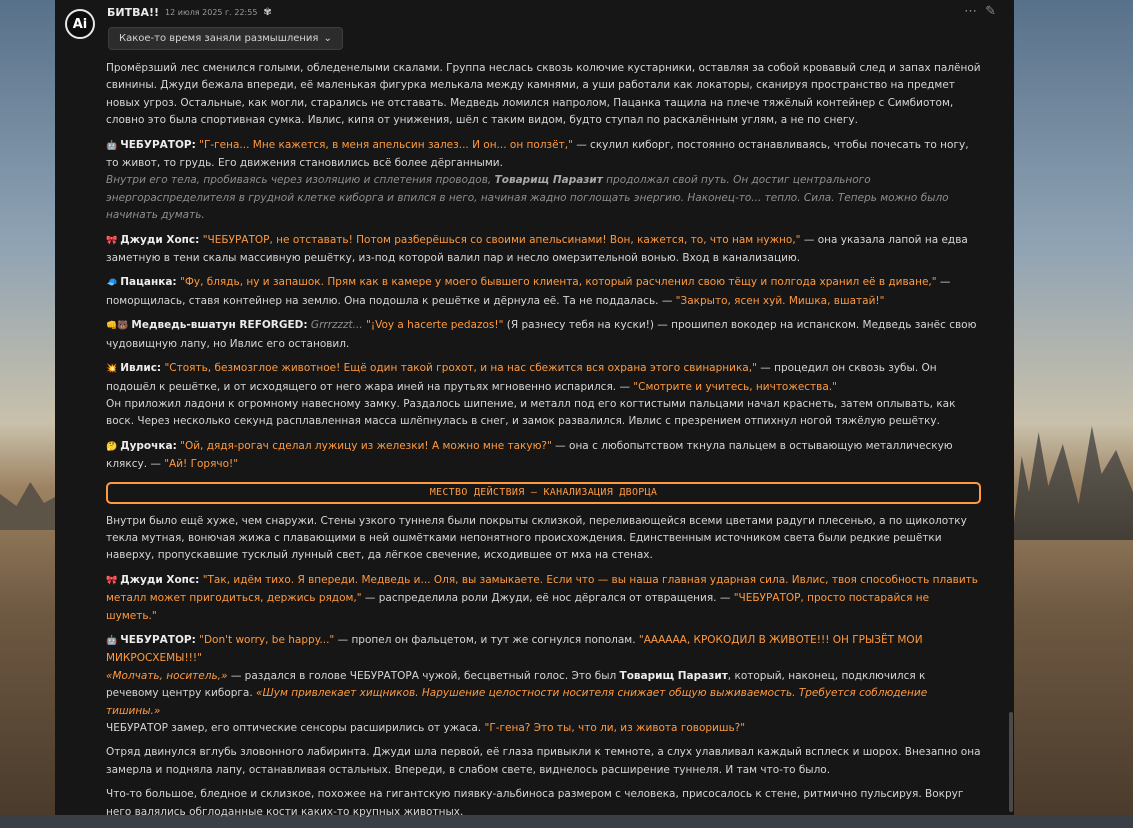 The image size is (1133, 828). I want to click on scene-banner: МЕСТВО ДЕЙСТВИЯ – КАНАЛИЗАЦИЯ ДВОРЦА, so click(543, 492).